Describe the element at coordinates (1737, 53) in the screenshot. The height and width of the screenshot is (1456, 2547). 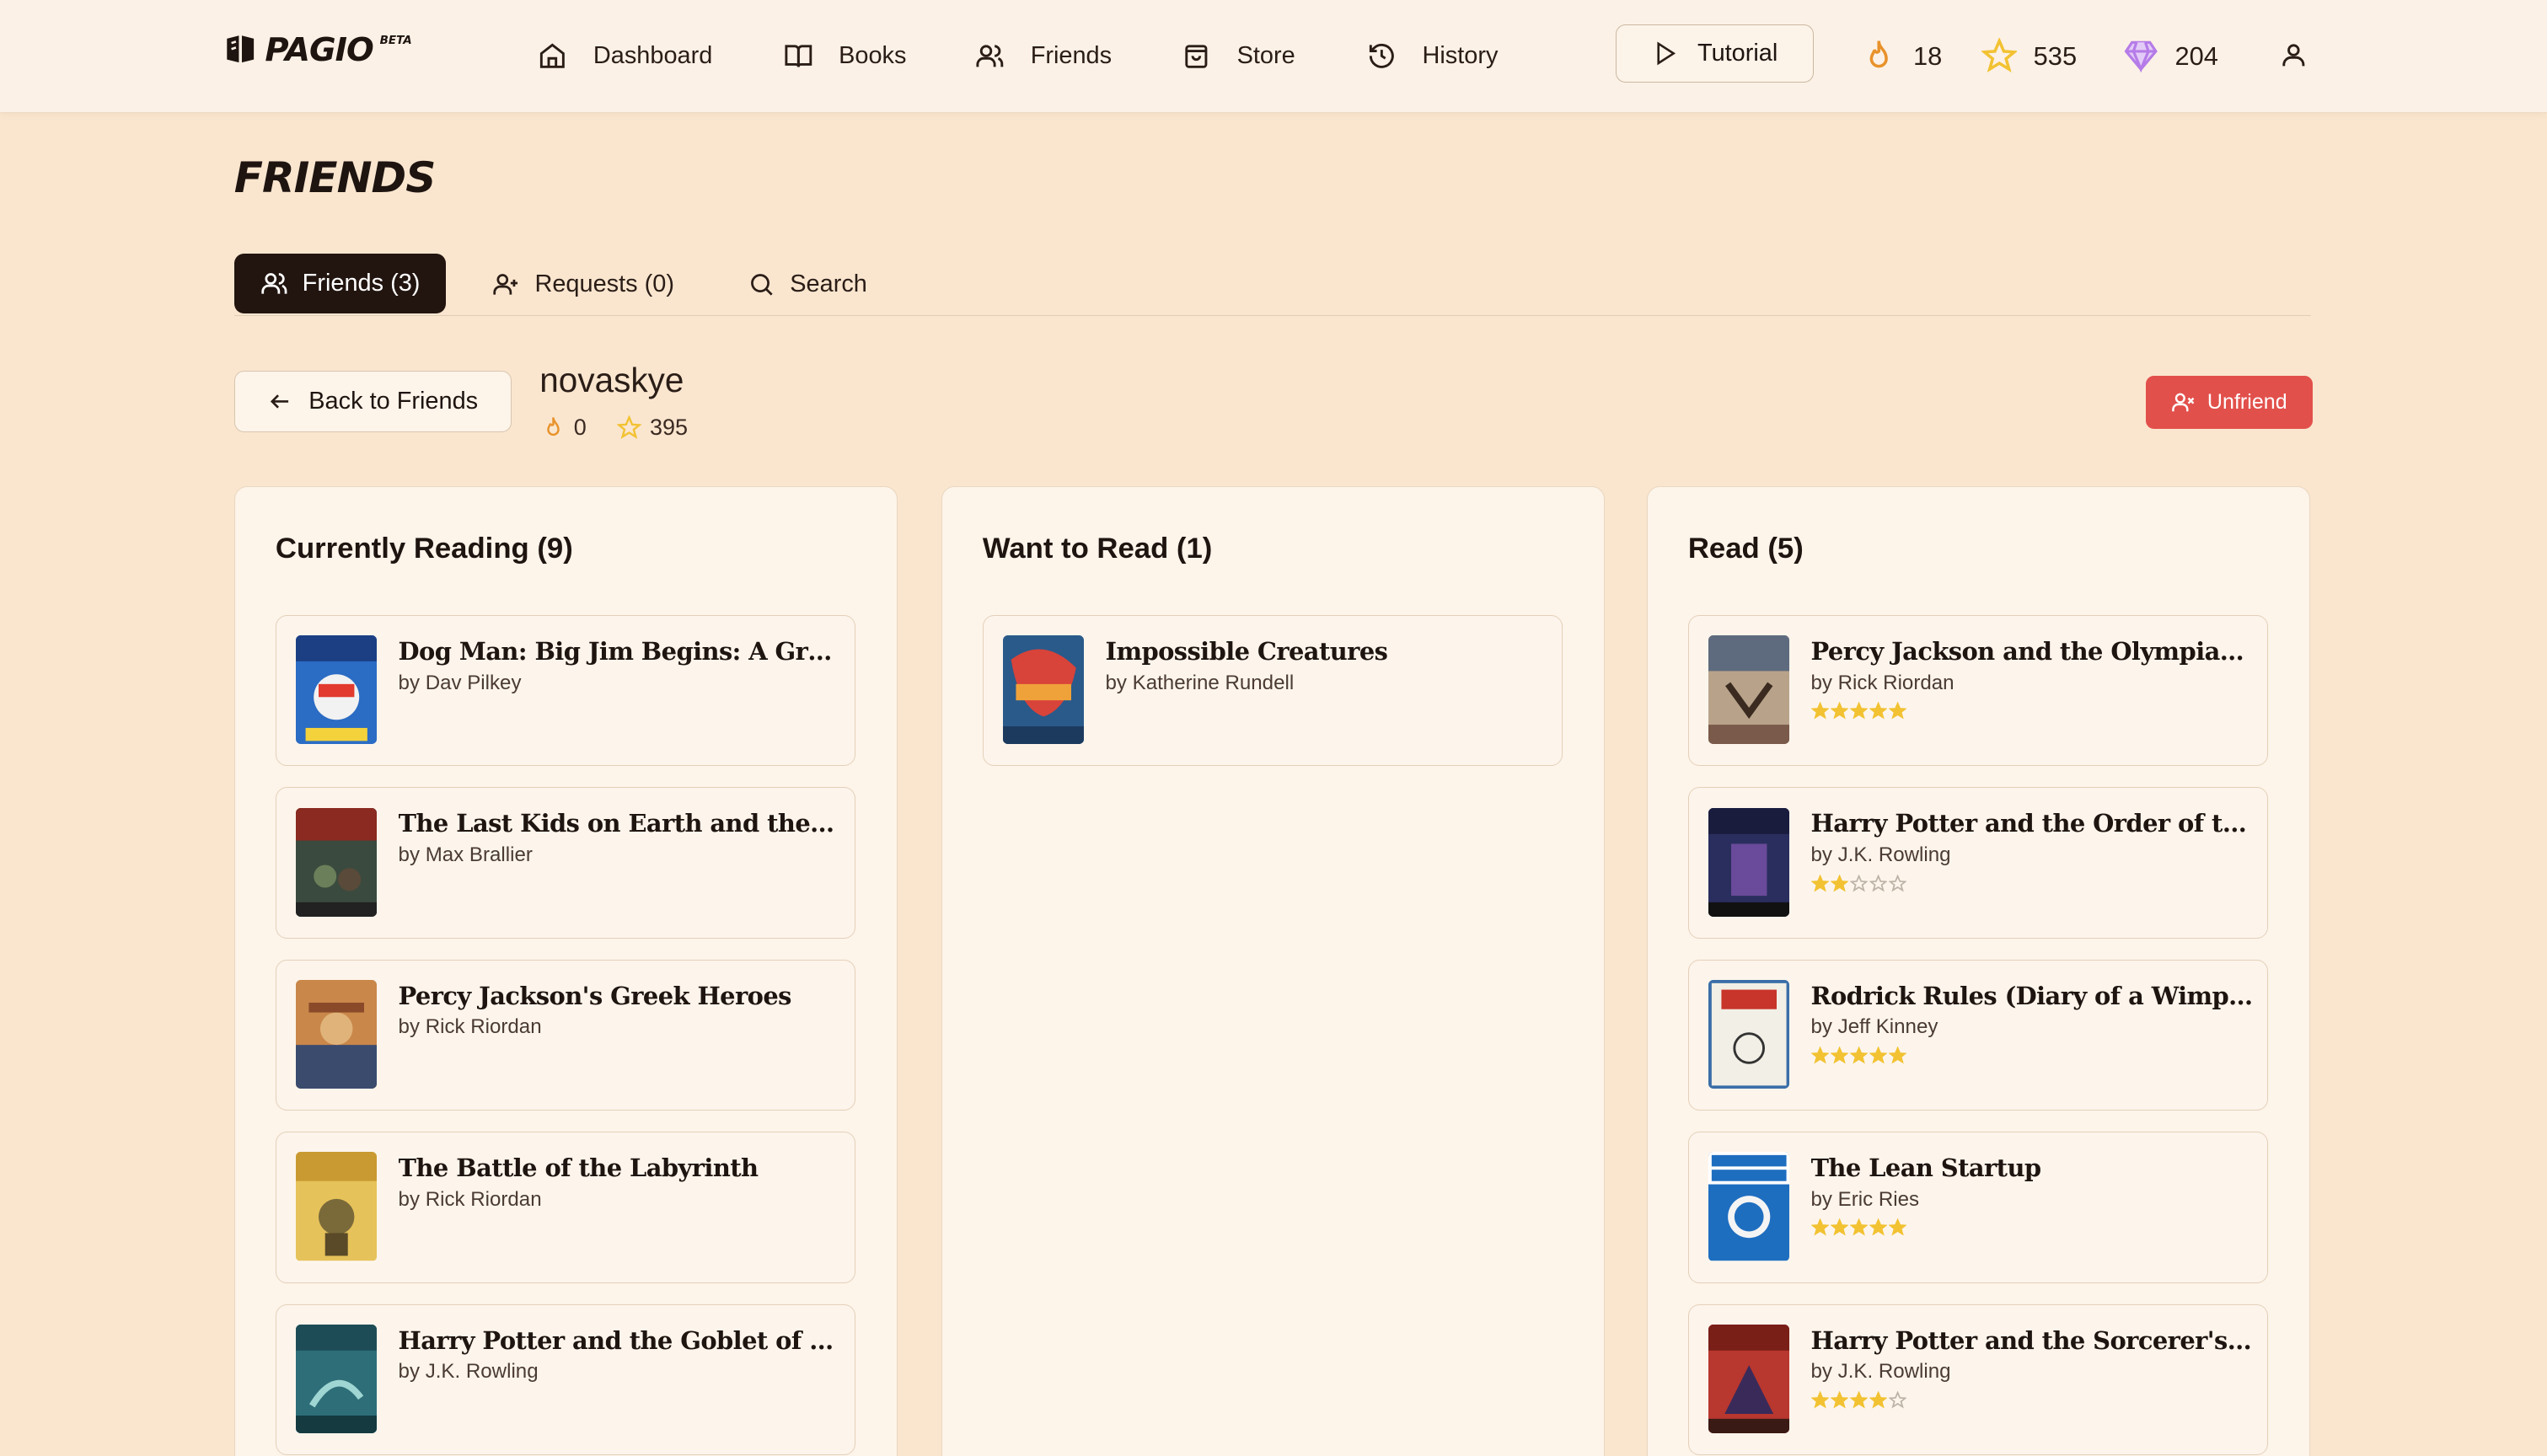
I see `tutorial-label: Tutorial` at that location.